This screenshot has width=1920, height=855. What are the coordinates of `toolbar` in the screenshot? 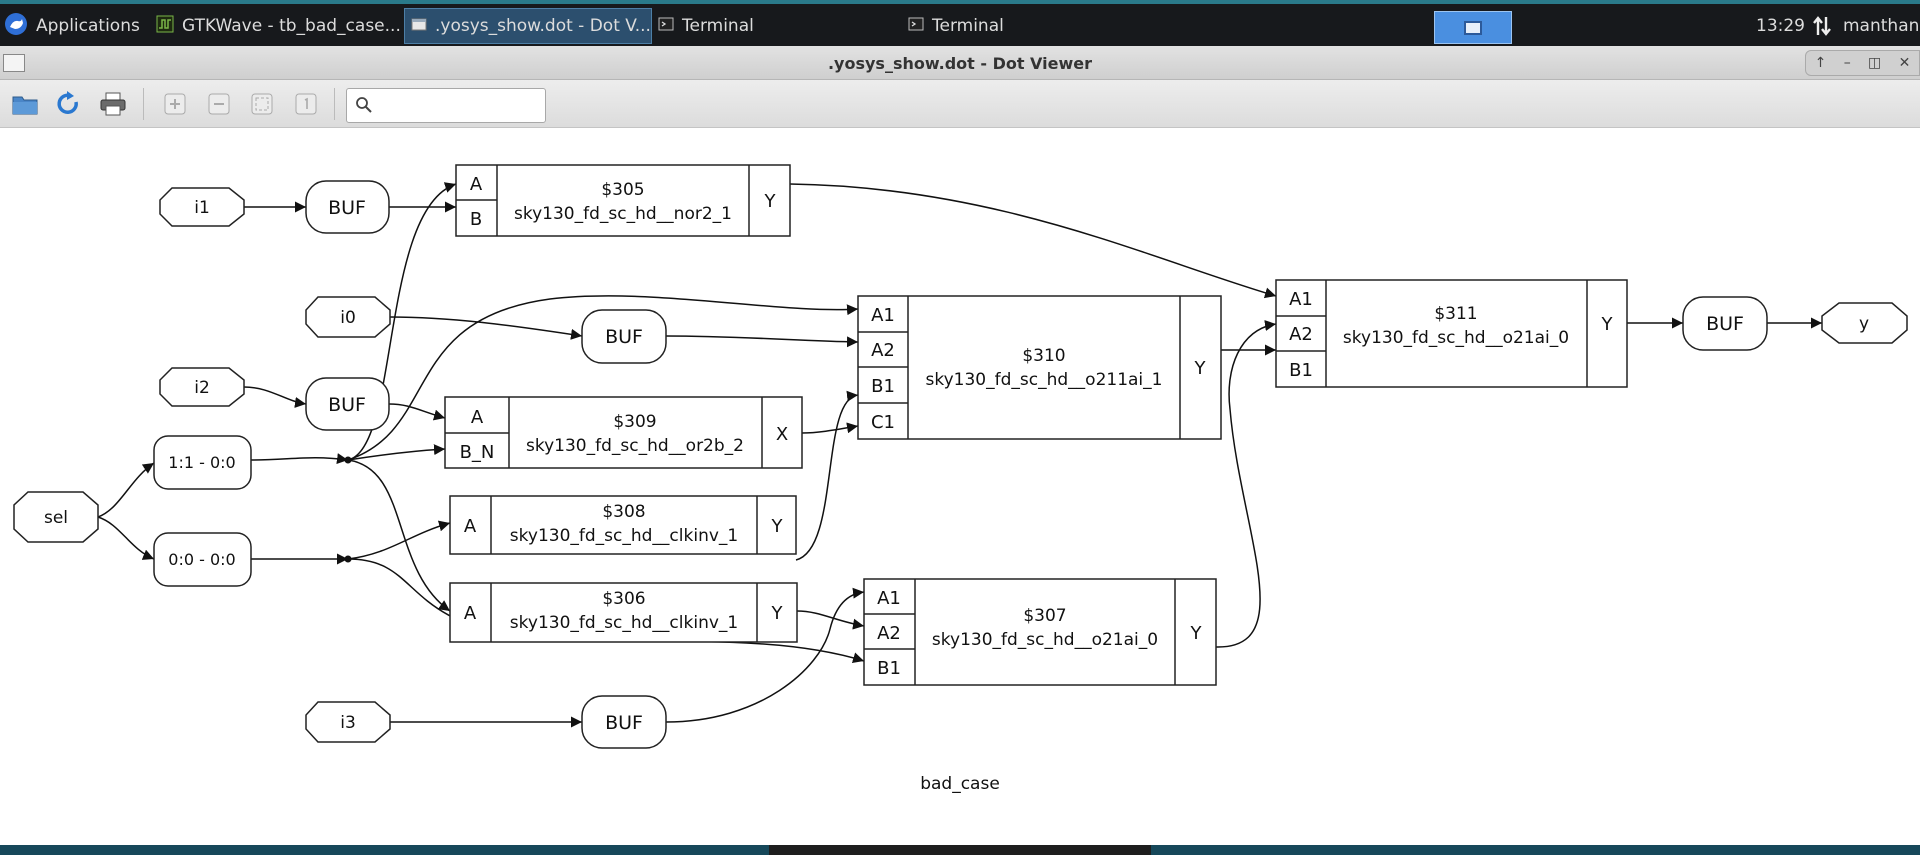 It's located at (960, 104).